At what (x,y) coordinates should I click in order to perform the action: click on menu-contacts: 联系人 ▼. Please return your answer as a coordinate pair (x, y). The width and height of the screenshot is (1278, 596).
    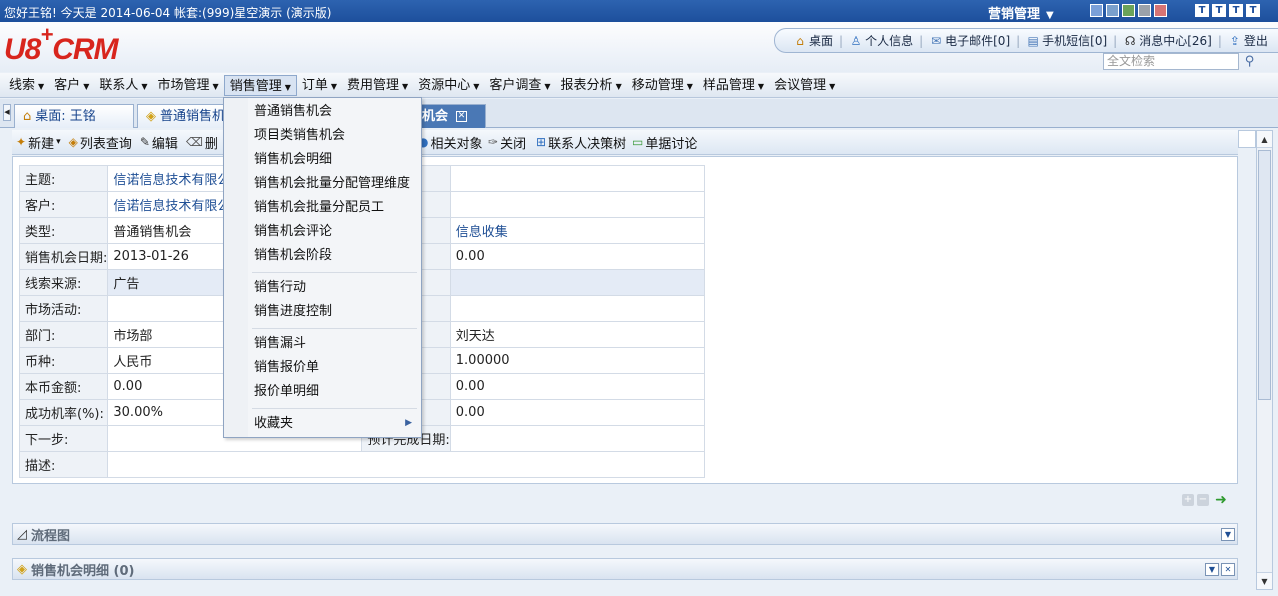
    Looking at the image, I should click on (123, 85).